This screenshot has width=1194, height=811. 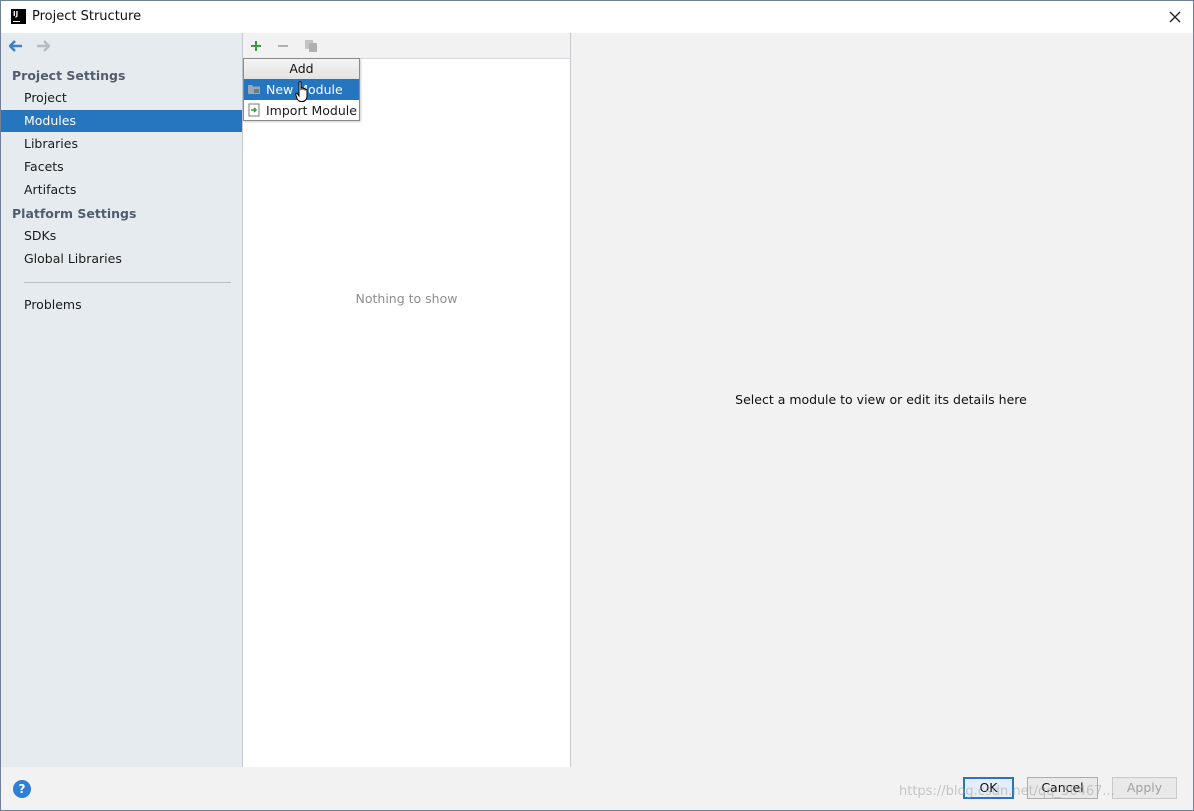 I want to click on dialog-button-bar: ? OK Cancel Apply, so click(x=597, y=788).